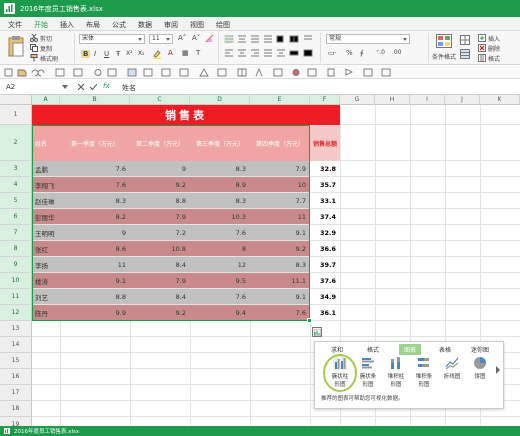  What do you see at coordinates (86, 54) in the screenshot?
I see `bold-icon: B` at bounding box center [86, 54].